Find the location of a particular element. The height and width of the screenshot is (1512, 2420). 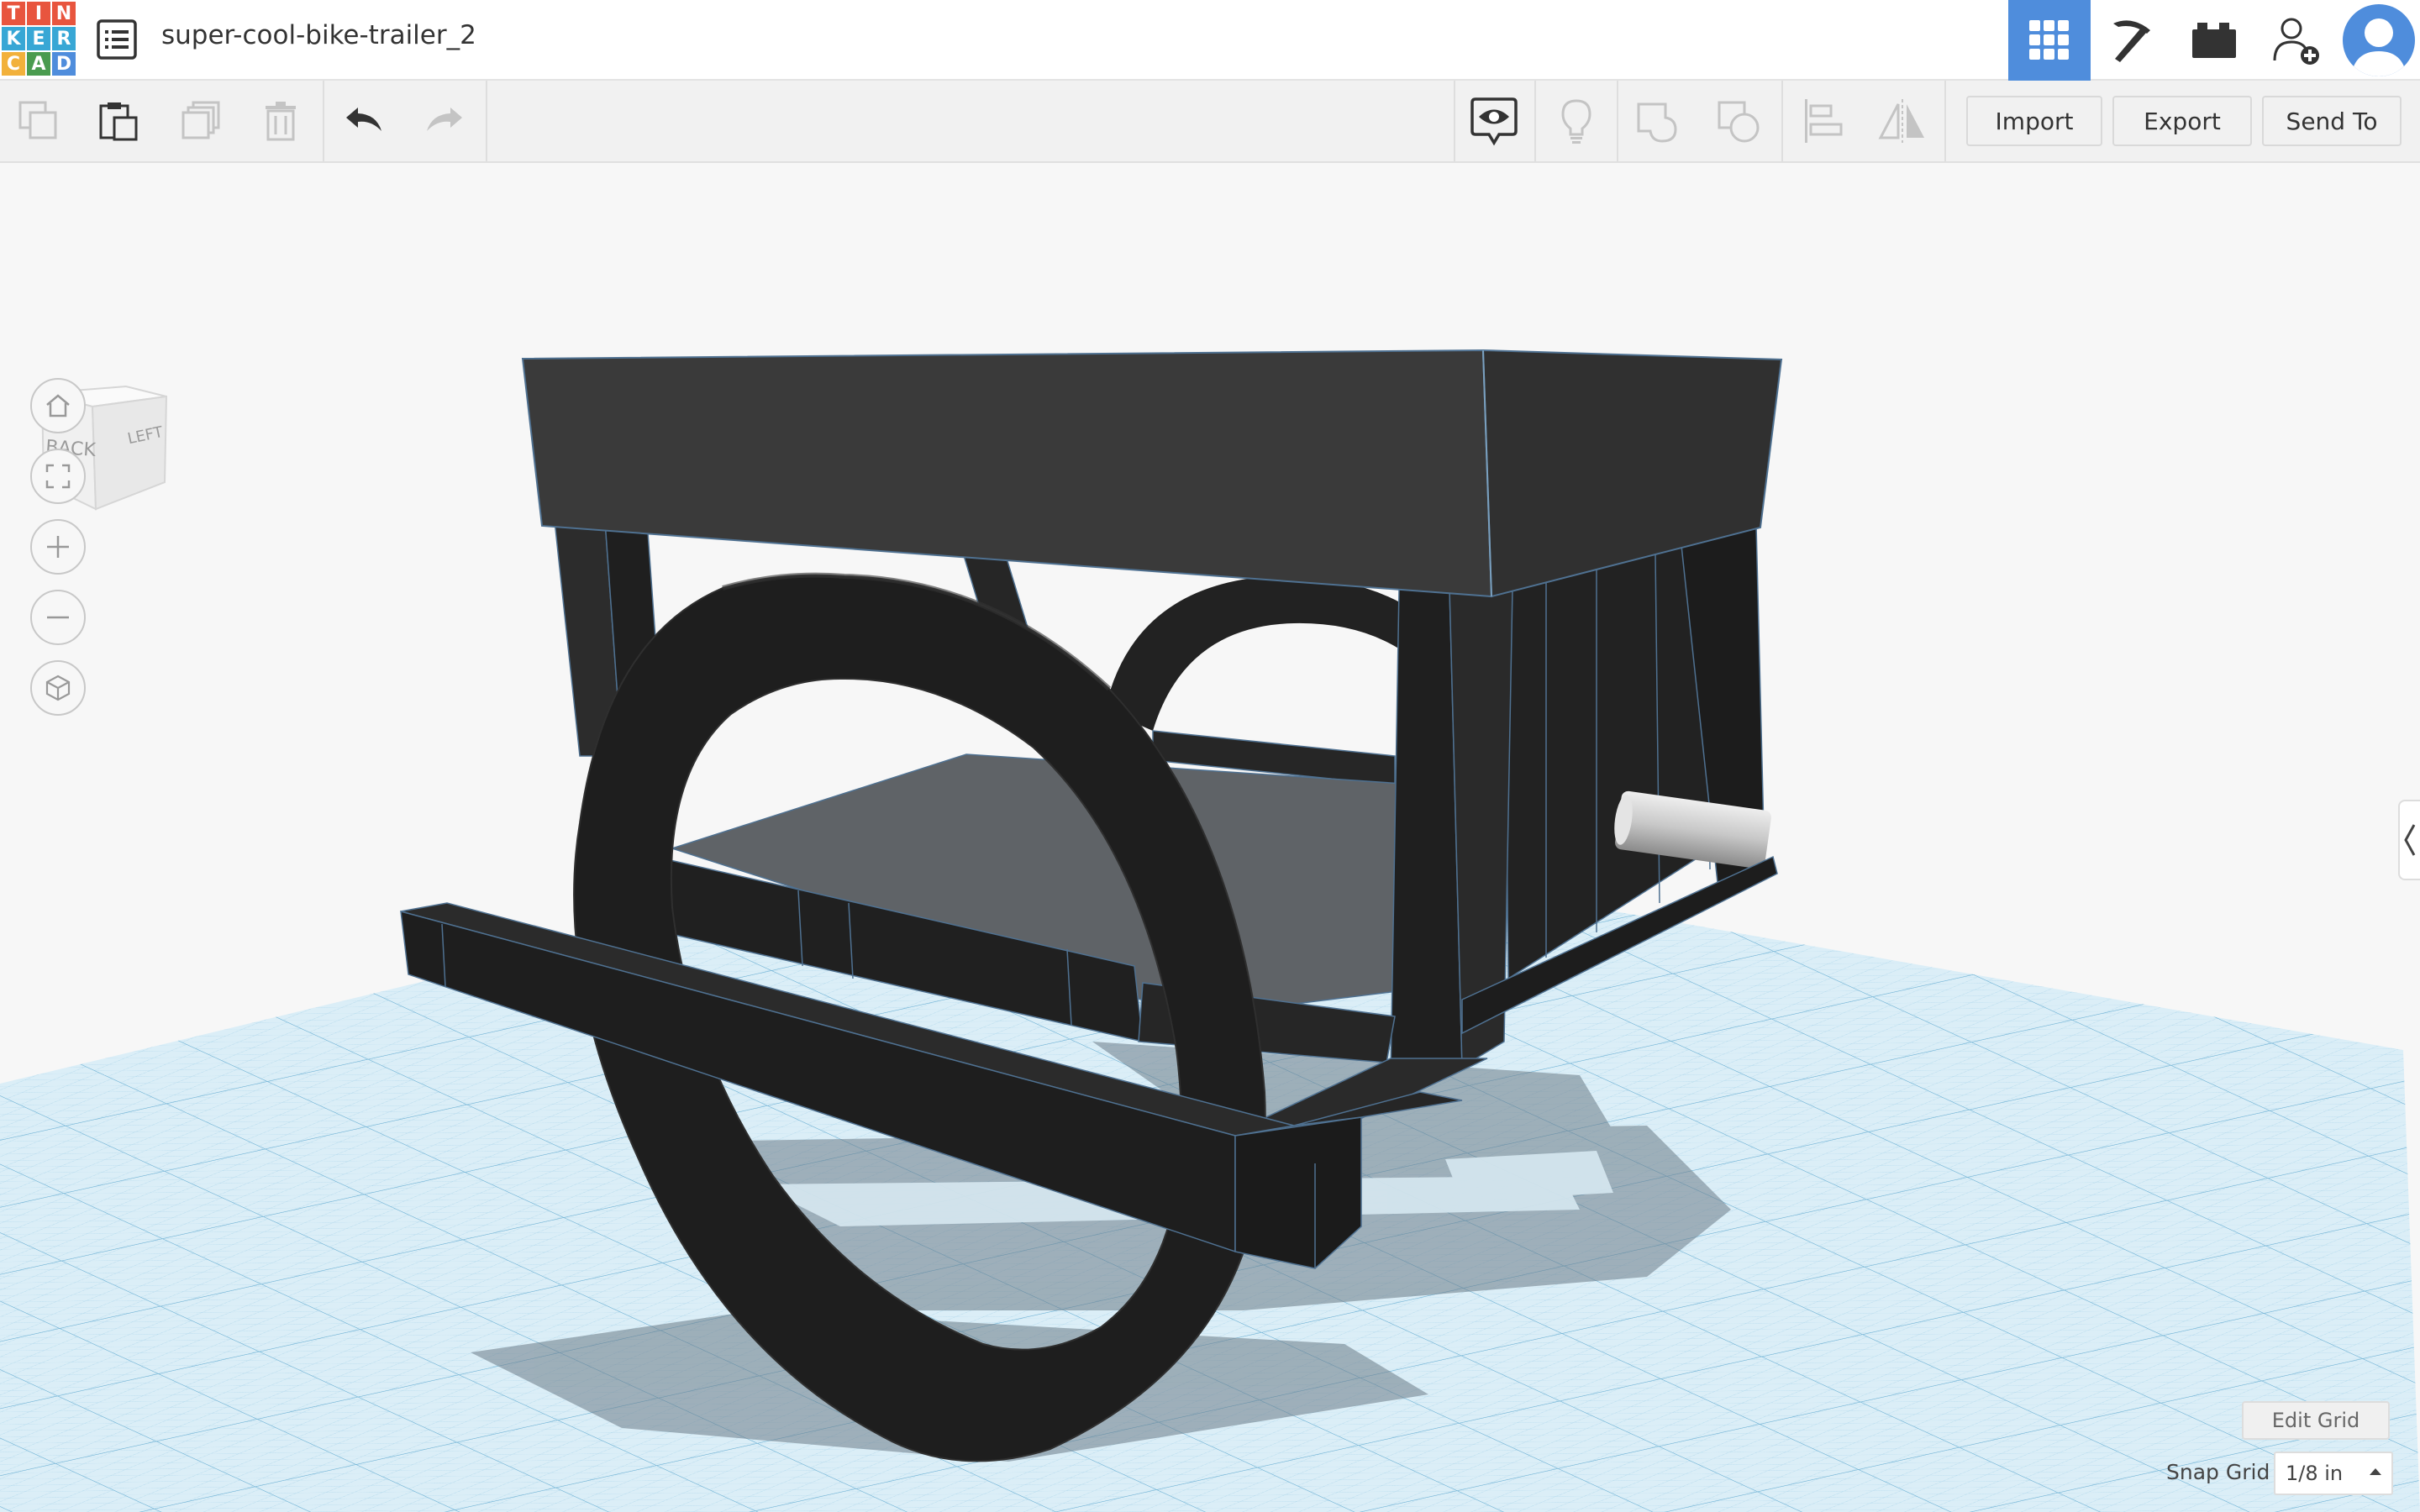

pickaxe-icon is located at coordinates (2131, 41).